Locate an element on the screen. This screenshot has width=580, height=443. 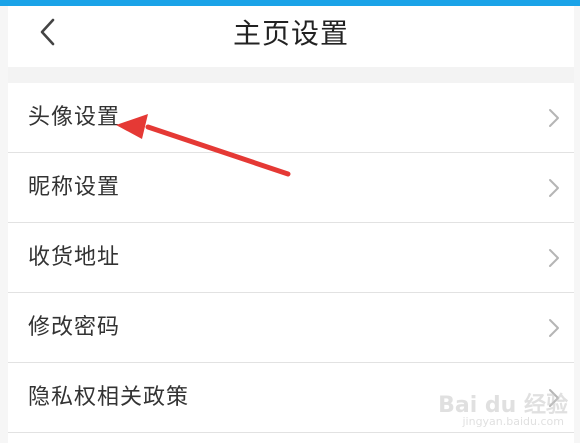
list-item-label: 修改密码 is located at coordinates (74, 327).